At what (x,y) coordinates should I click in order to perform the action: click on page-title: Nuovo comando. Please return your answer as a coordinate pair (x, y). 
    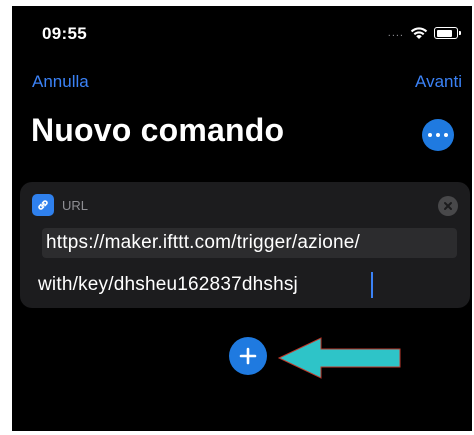
    Looking at the image, I should click on (158, 130).